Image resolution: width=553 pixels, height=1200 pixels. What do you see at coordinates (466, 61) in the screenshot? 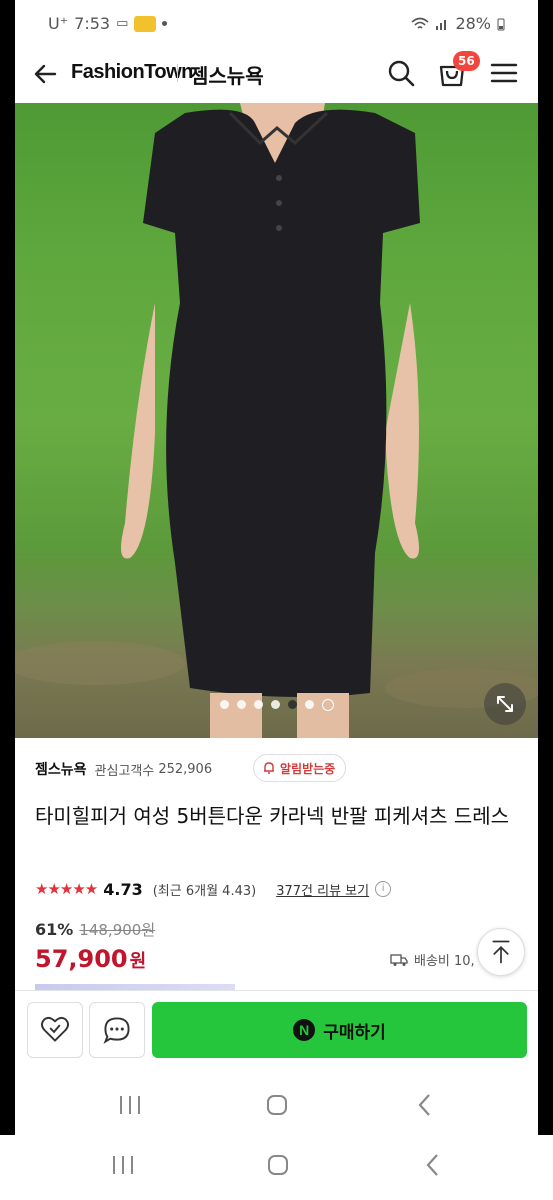
I see `cart-count-badge: 56` at bounding box center [466, 61].